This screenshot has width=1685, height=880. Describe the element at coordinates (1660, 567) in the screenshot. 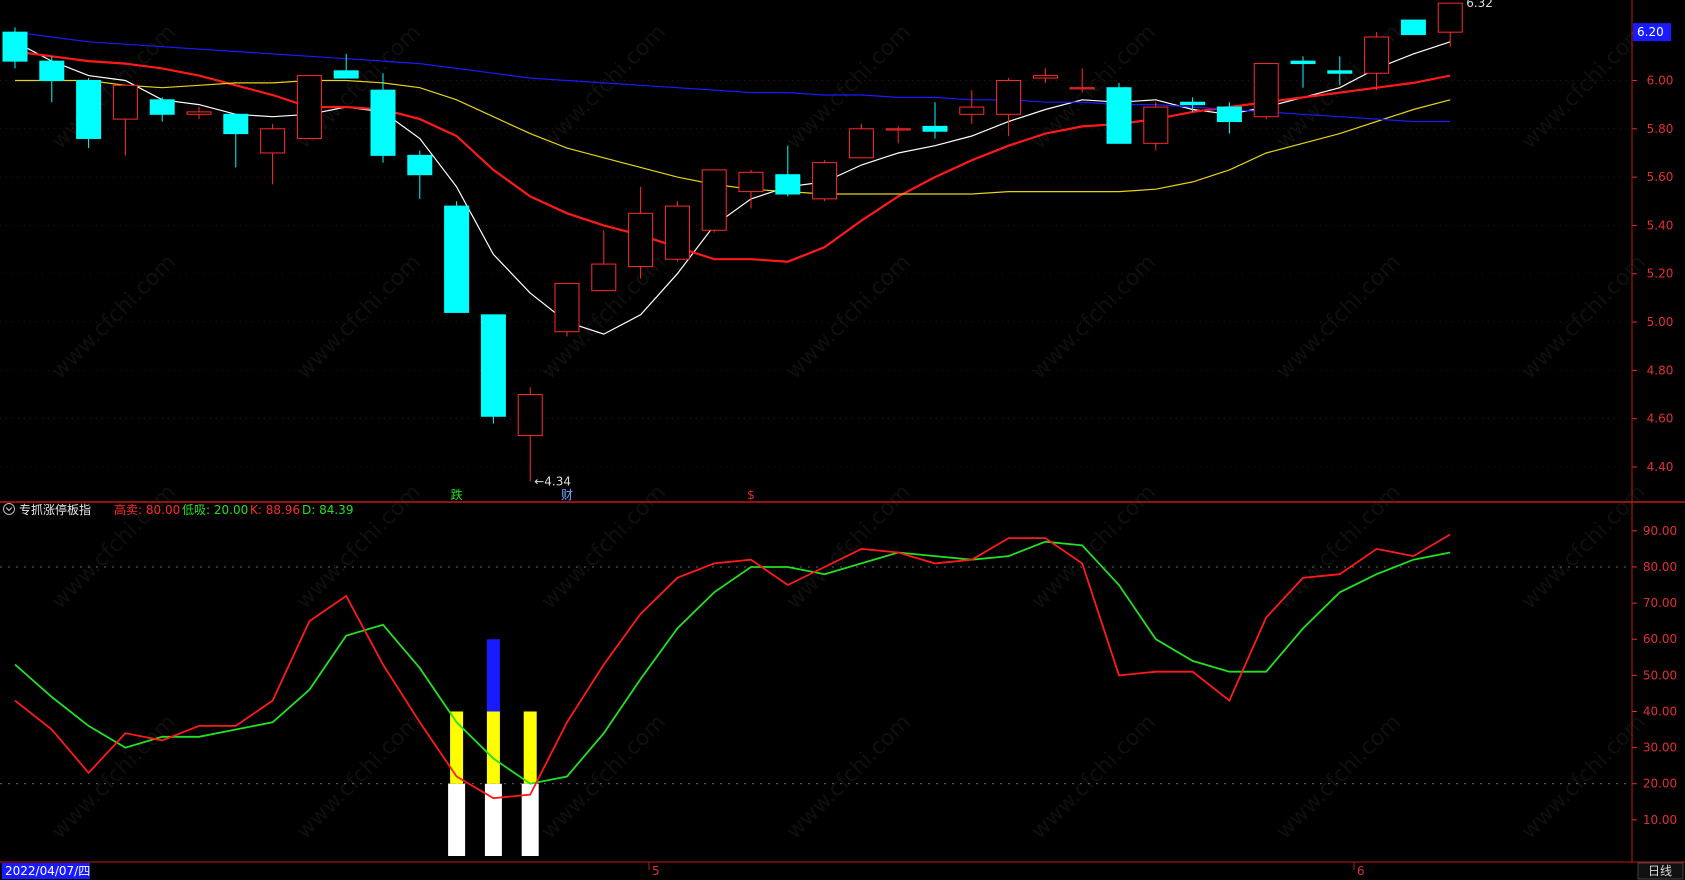

I see `indicator-tick-label: 80.00` at that location.